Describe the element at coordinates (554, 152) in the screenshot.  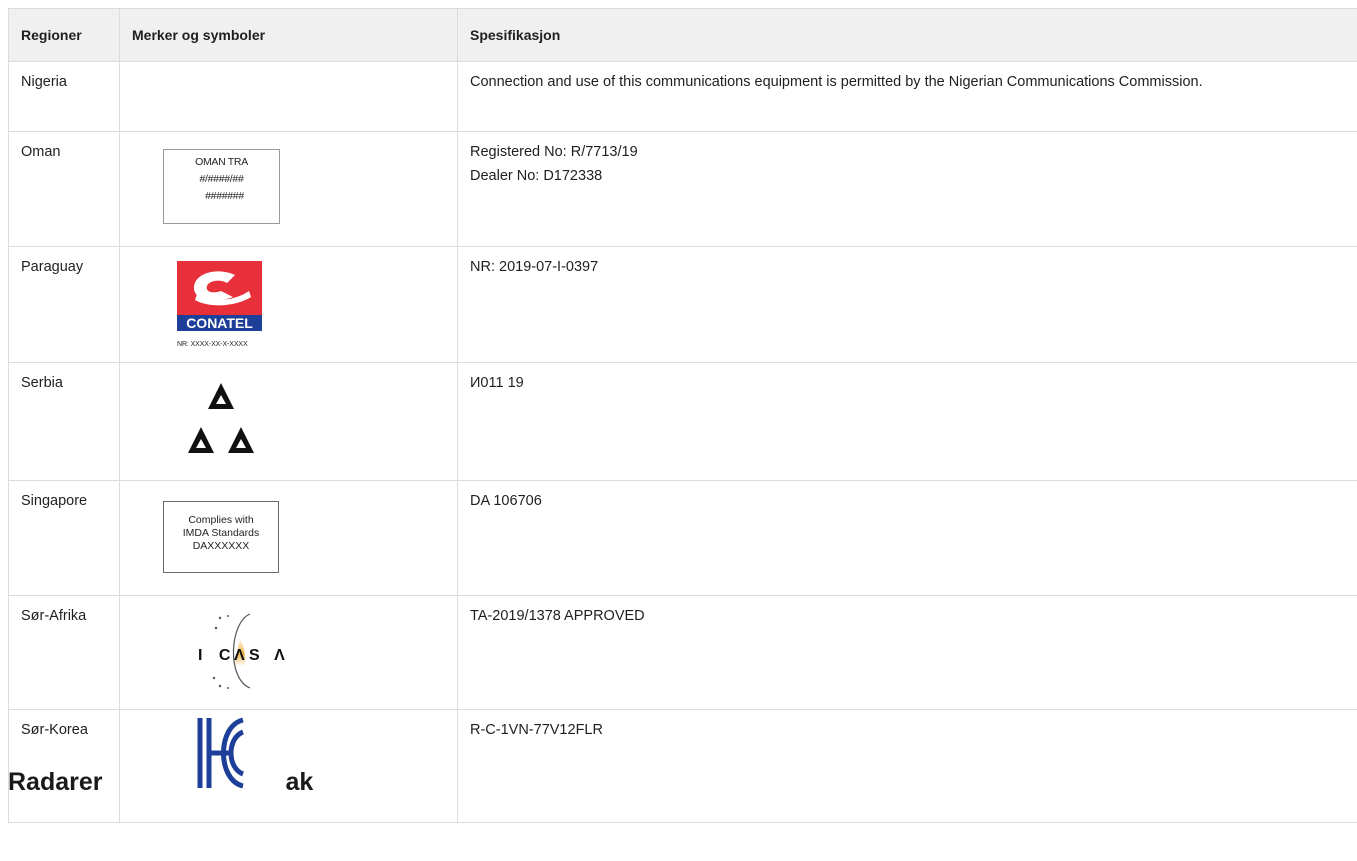
I see `spec-line: Registered No: R/7713/19` at that location.